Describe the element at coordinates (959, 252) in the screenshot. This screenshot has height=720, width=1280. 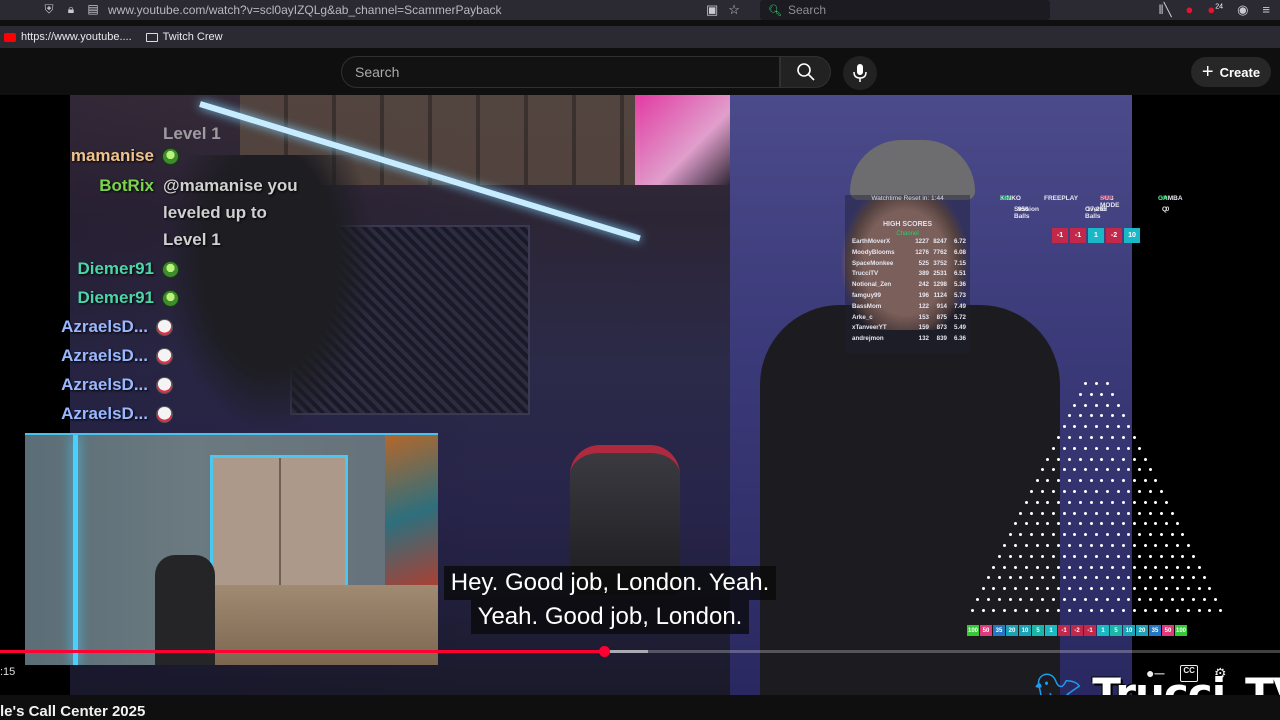
I see `high-score-cell: 6.08` at that location.